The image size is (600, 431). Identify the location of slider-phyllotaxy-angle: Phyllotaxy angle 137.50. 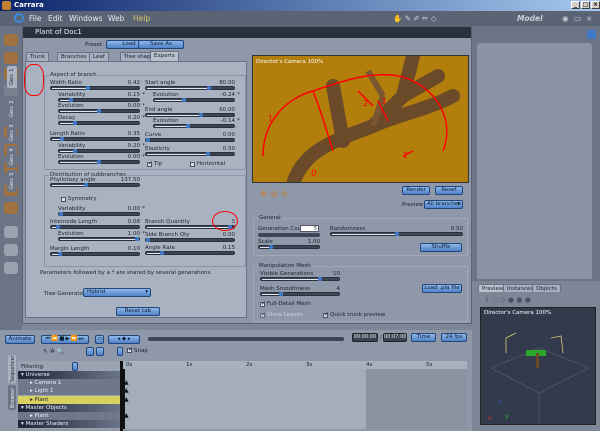
(95, 182).